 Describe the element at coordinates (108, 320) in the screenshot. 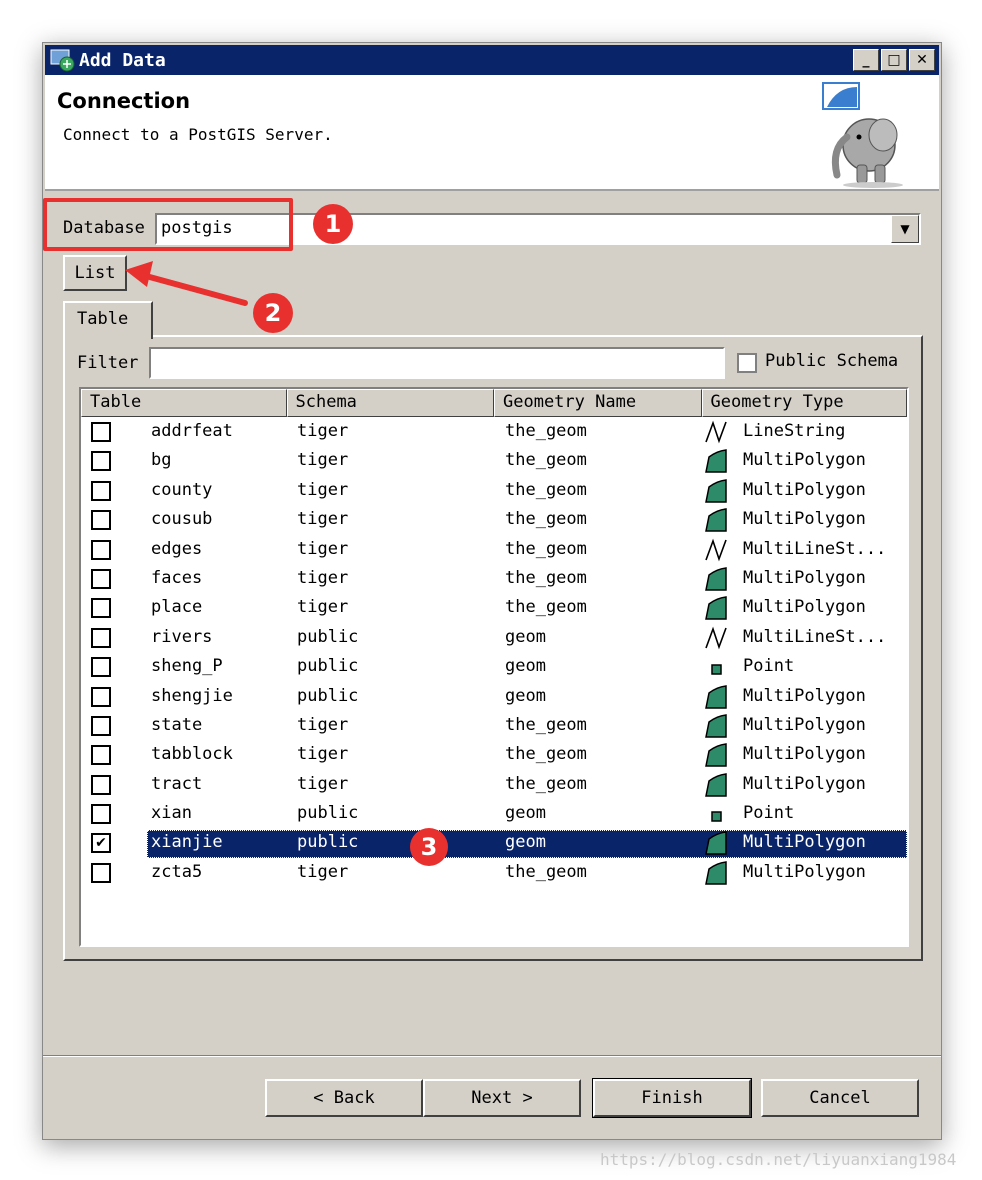

I see `tab-table: Table` at that location.